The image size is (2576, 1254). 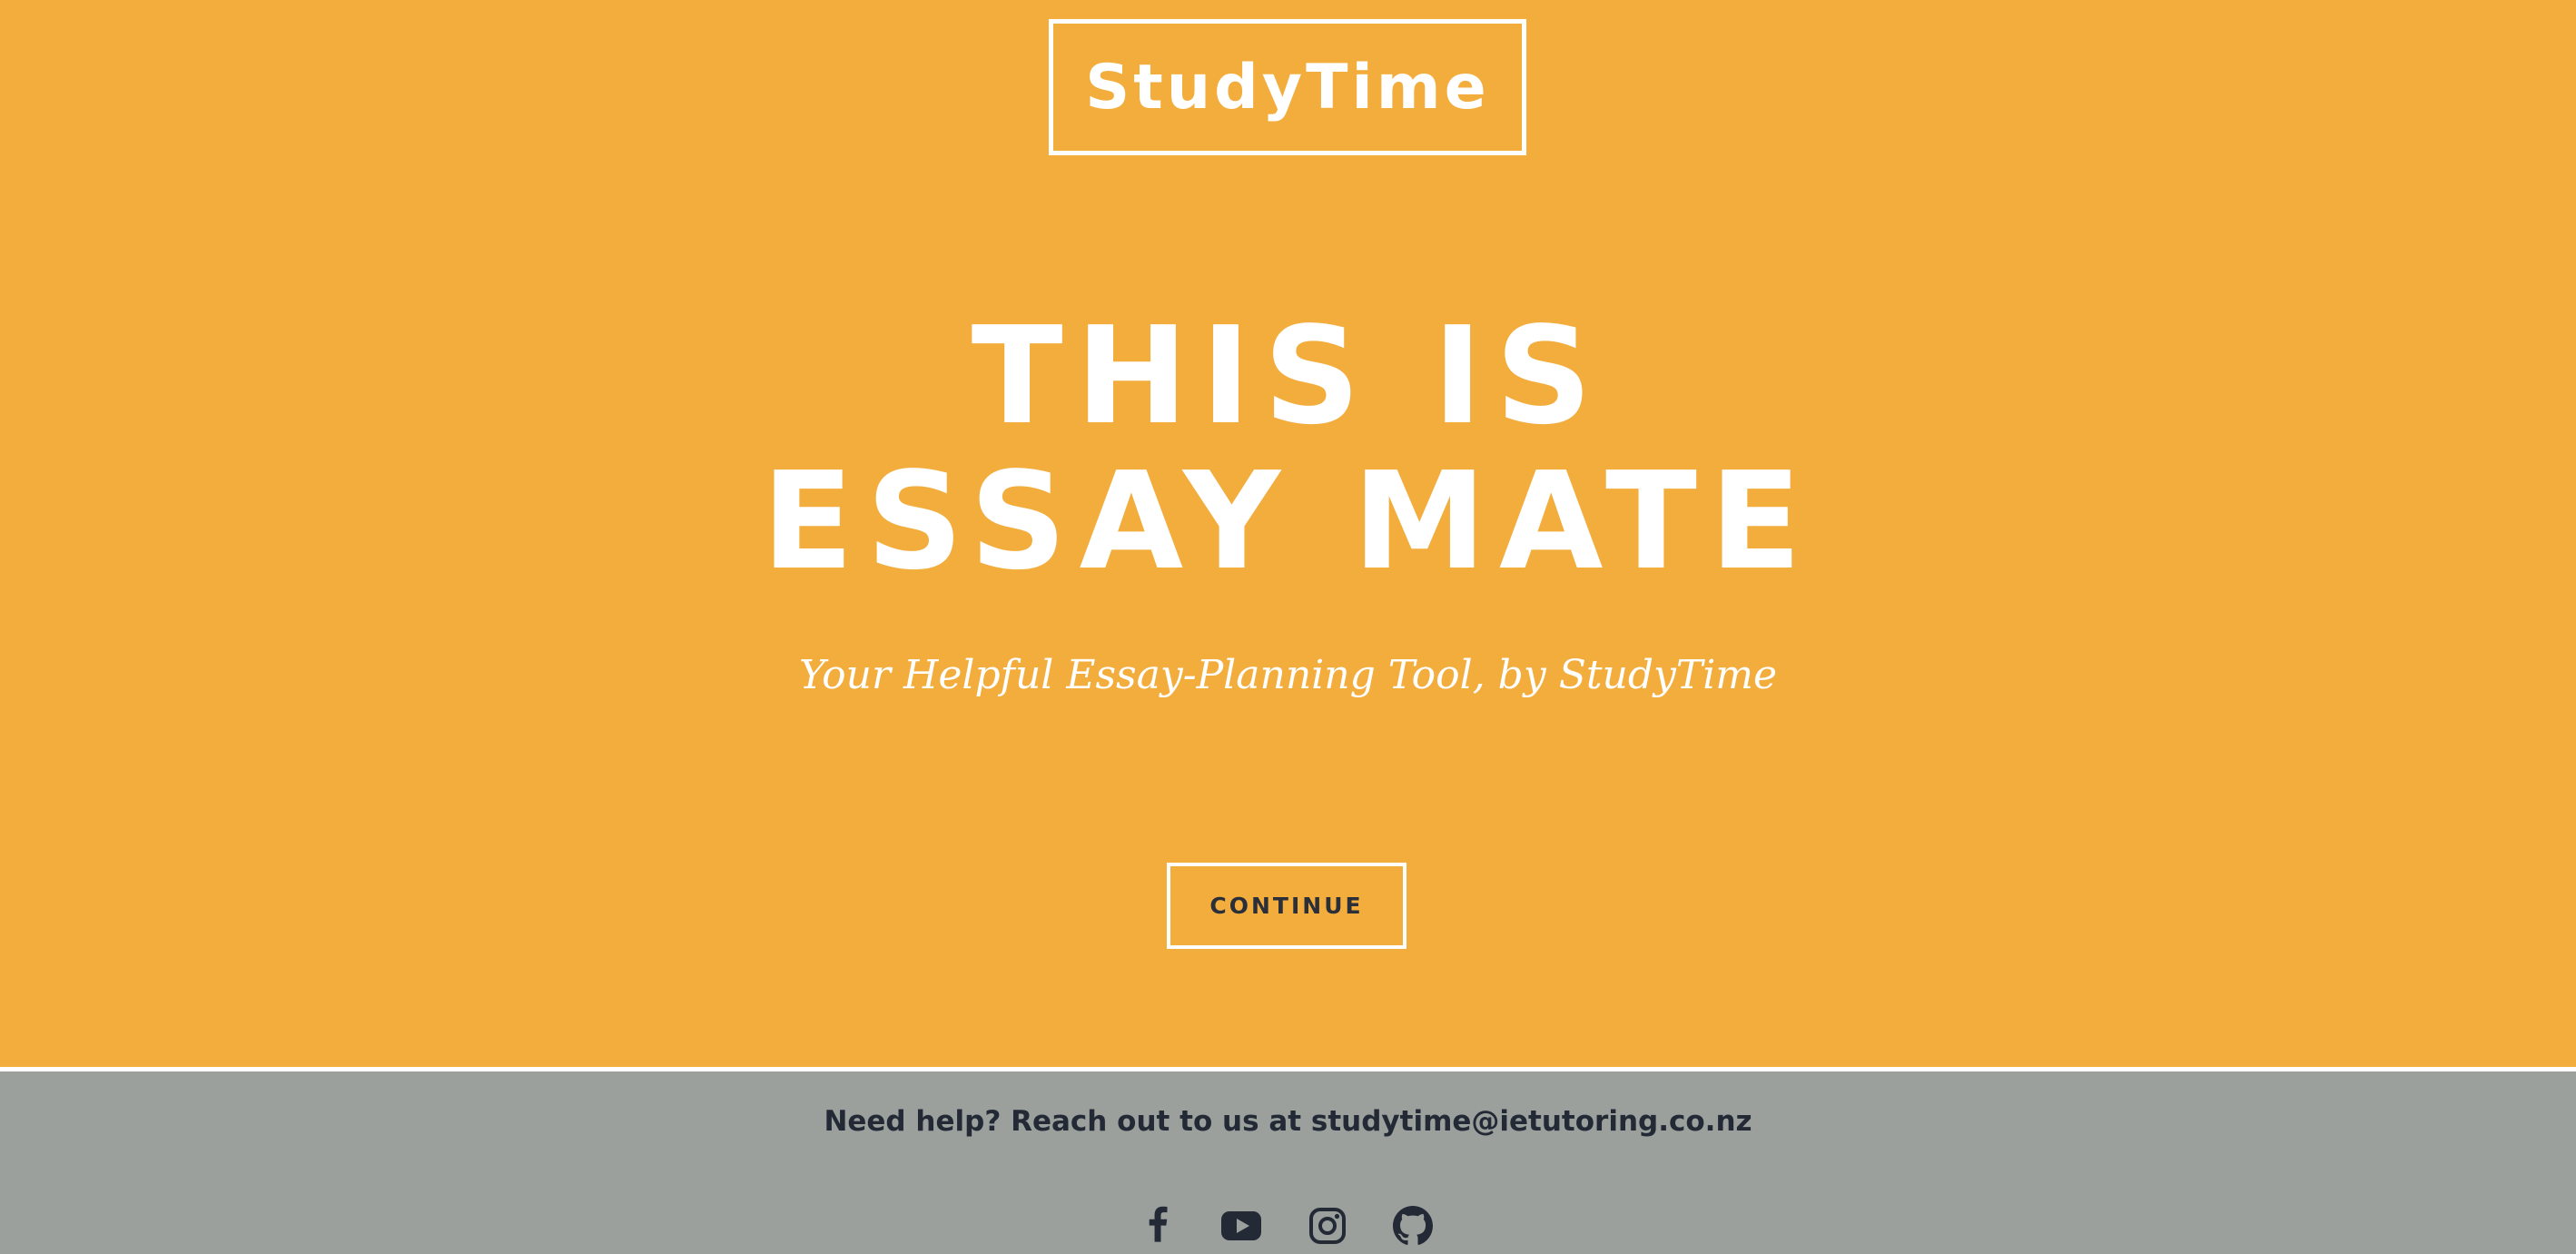 I want to click on facebook-icon, so click(x=1159, y=1226).